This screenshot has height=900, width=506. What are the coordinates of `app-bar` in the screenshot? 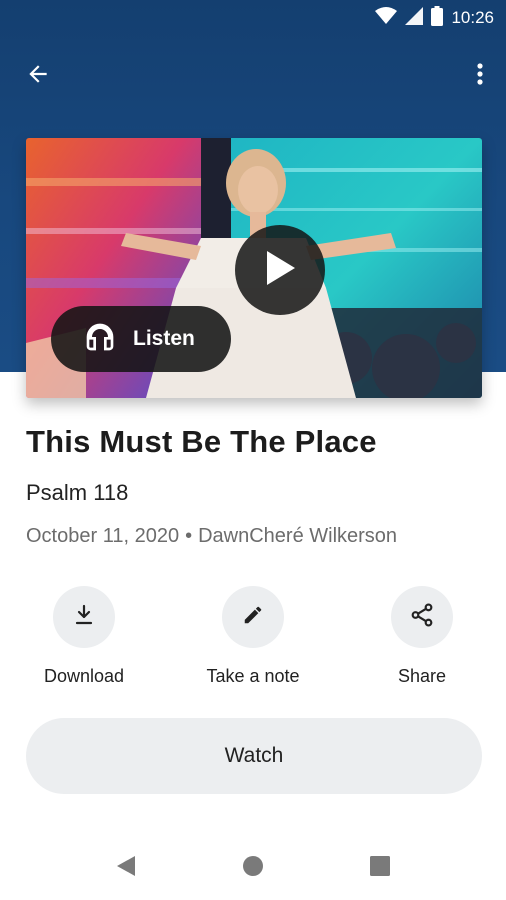 It's located at (253, 74).